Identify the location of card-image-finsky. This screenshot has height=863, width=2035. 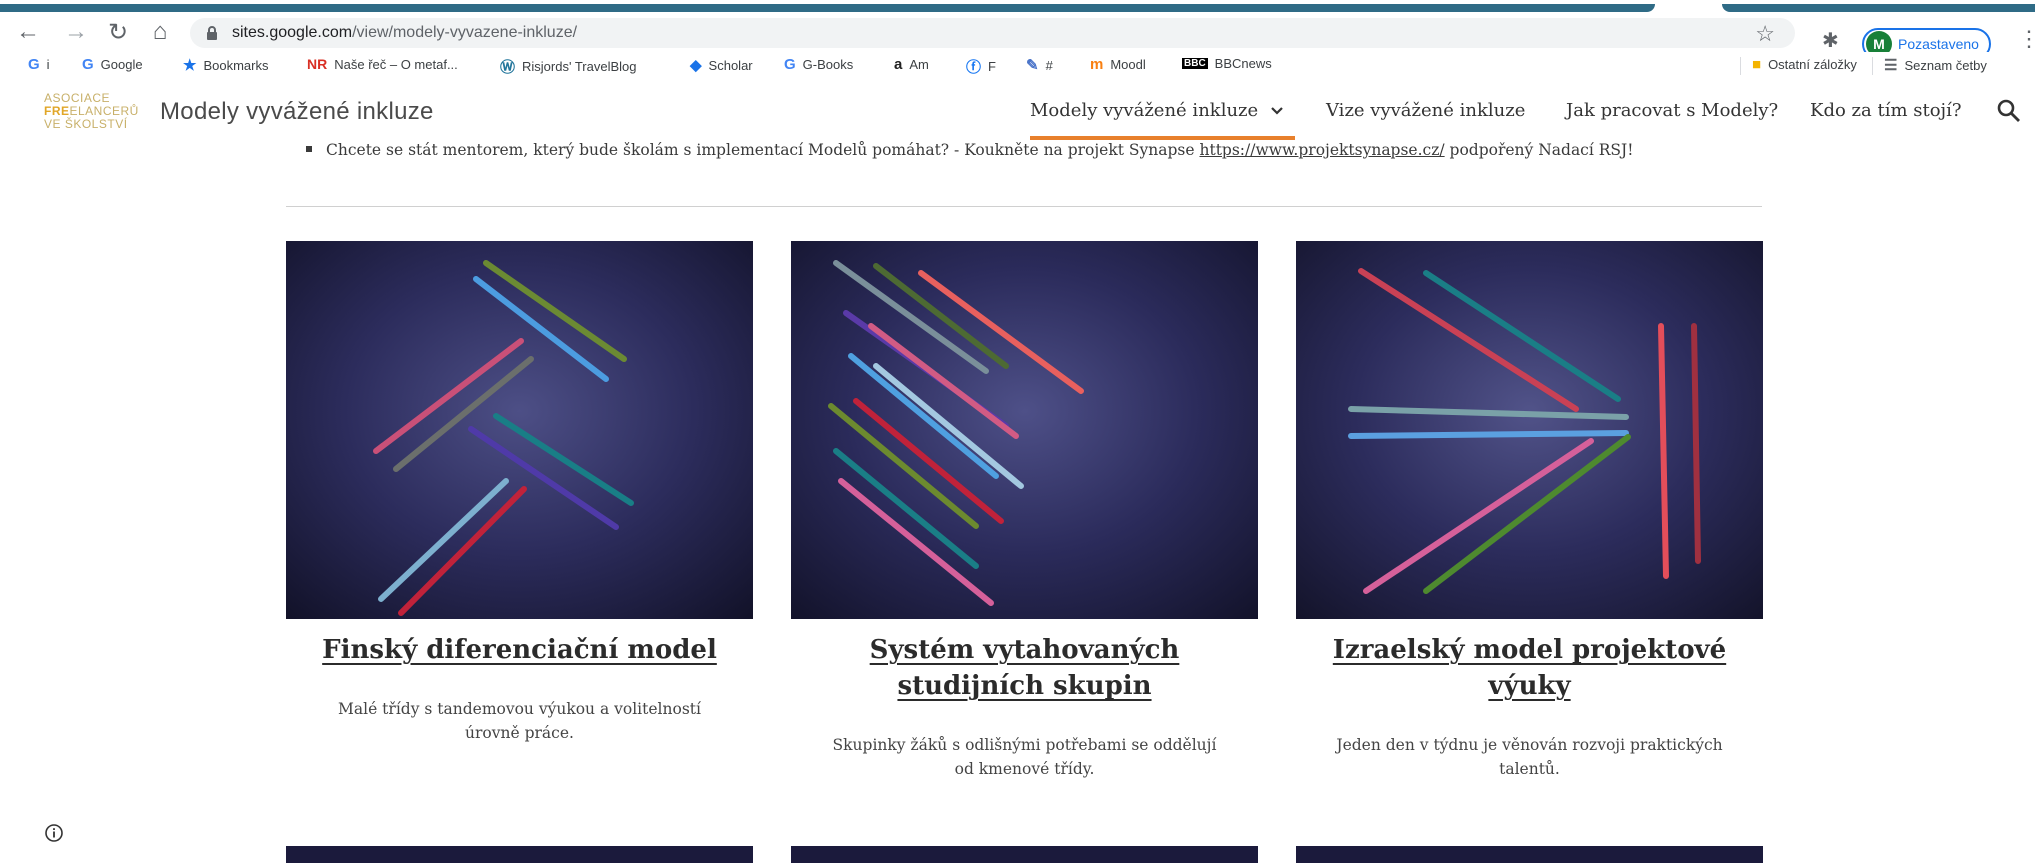
(519, 430).